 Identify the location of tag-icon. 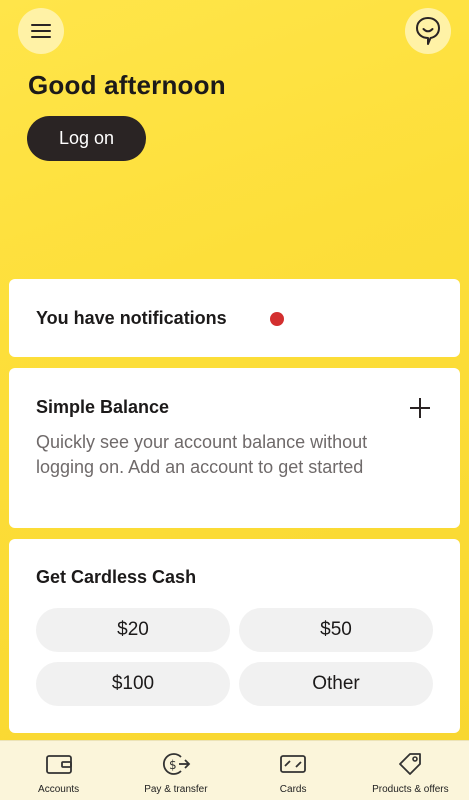
(410, 764).